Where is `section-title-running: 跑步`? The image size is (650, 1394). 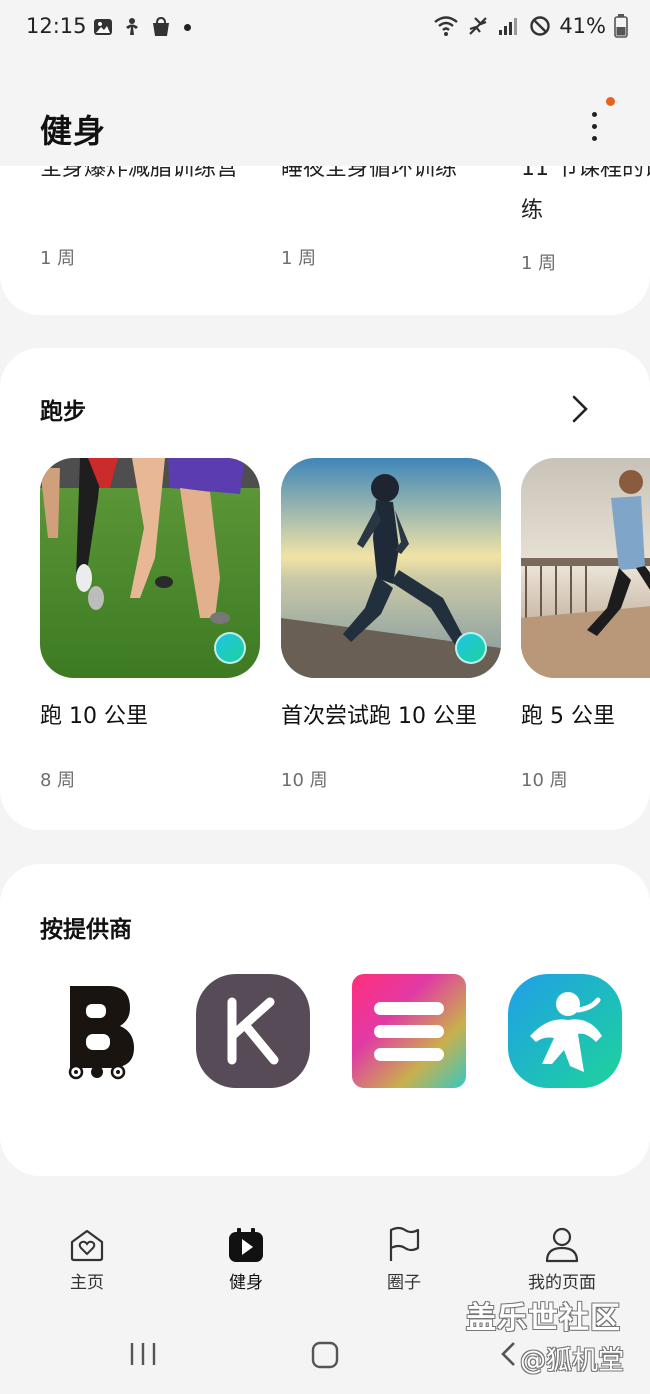 section-title-running: 跑步 is located at coordinates (63, 412).